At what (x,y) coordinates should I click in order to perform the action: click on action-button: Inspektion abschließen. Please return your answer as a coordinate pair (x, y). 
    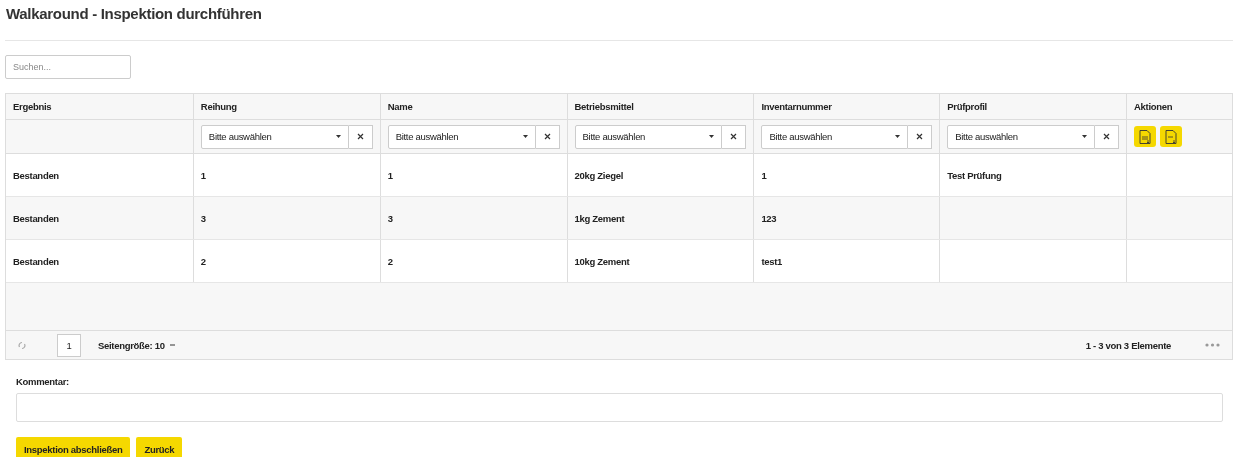
    Looking at the image, I should click on (73, 447).